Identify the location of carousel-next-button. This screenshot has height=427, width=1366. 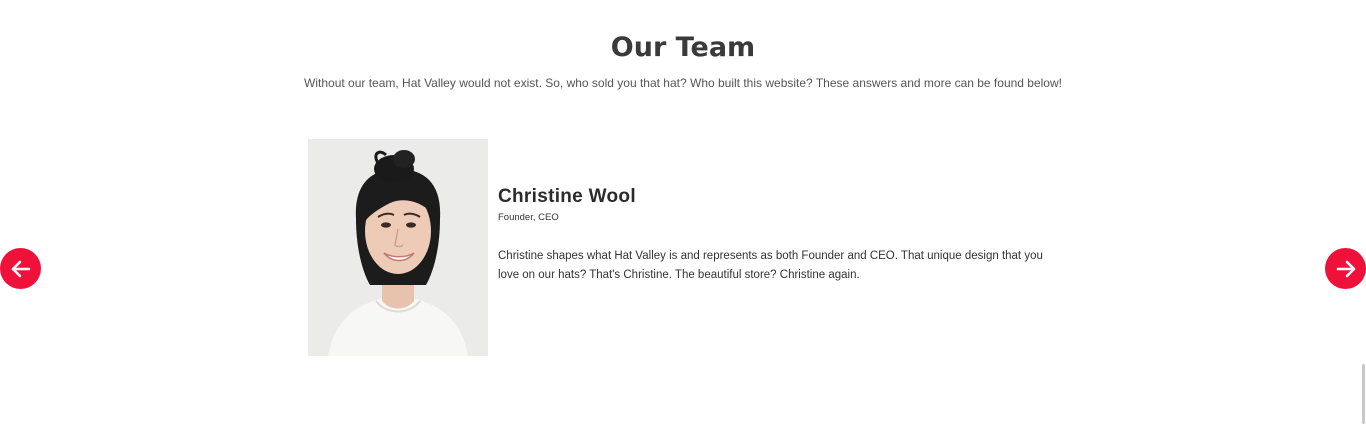
(1345, 268).